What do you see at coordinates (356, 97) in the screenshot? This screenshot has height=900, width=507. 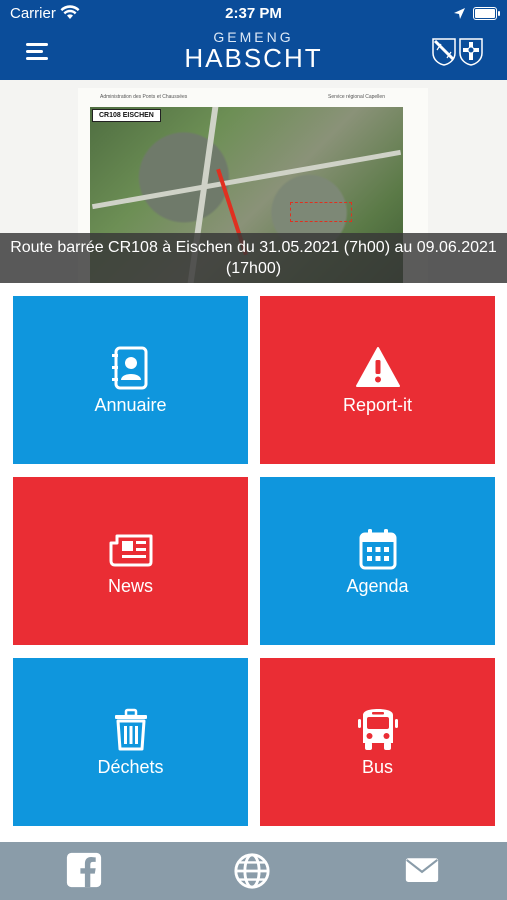 I see `document-header-right: Service régional Capellen` at bounding box center [356, 97].